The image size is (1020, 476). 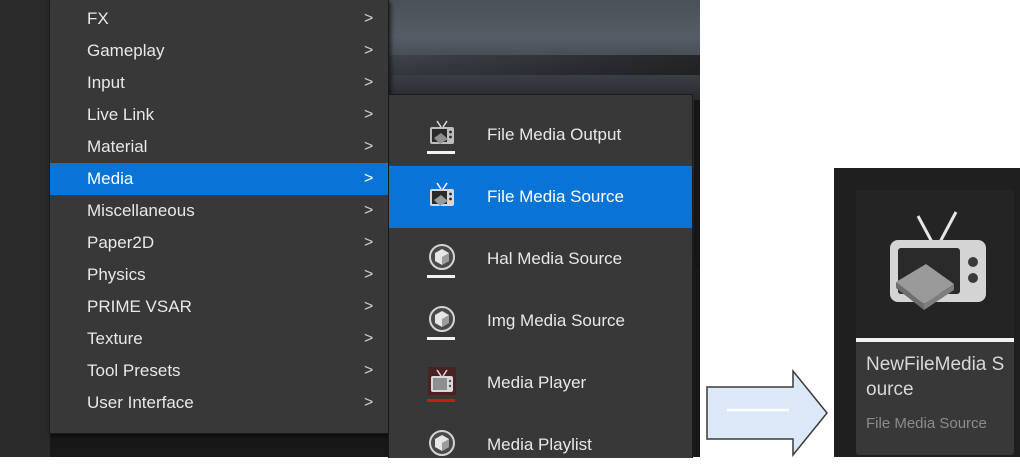 I want to click on submenu-item-file-media-output: File Media Output, so click(x=540, y=135).